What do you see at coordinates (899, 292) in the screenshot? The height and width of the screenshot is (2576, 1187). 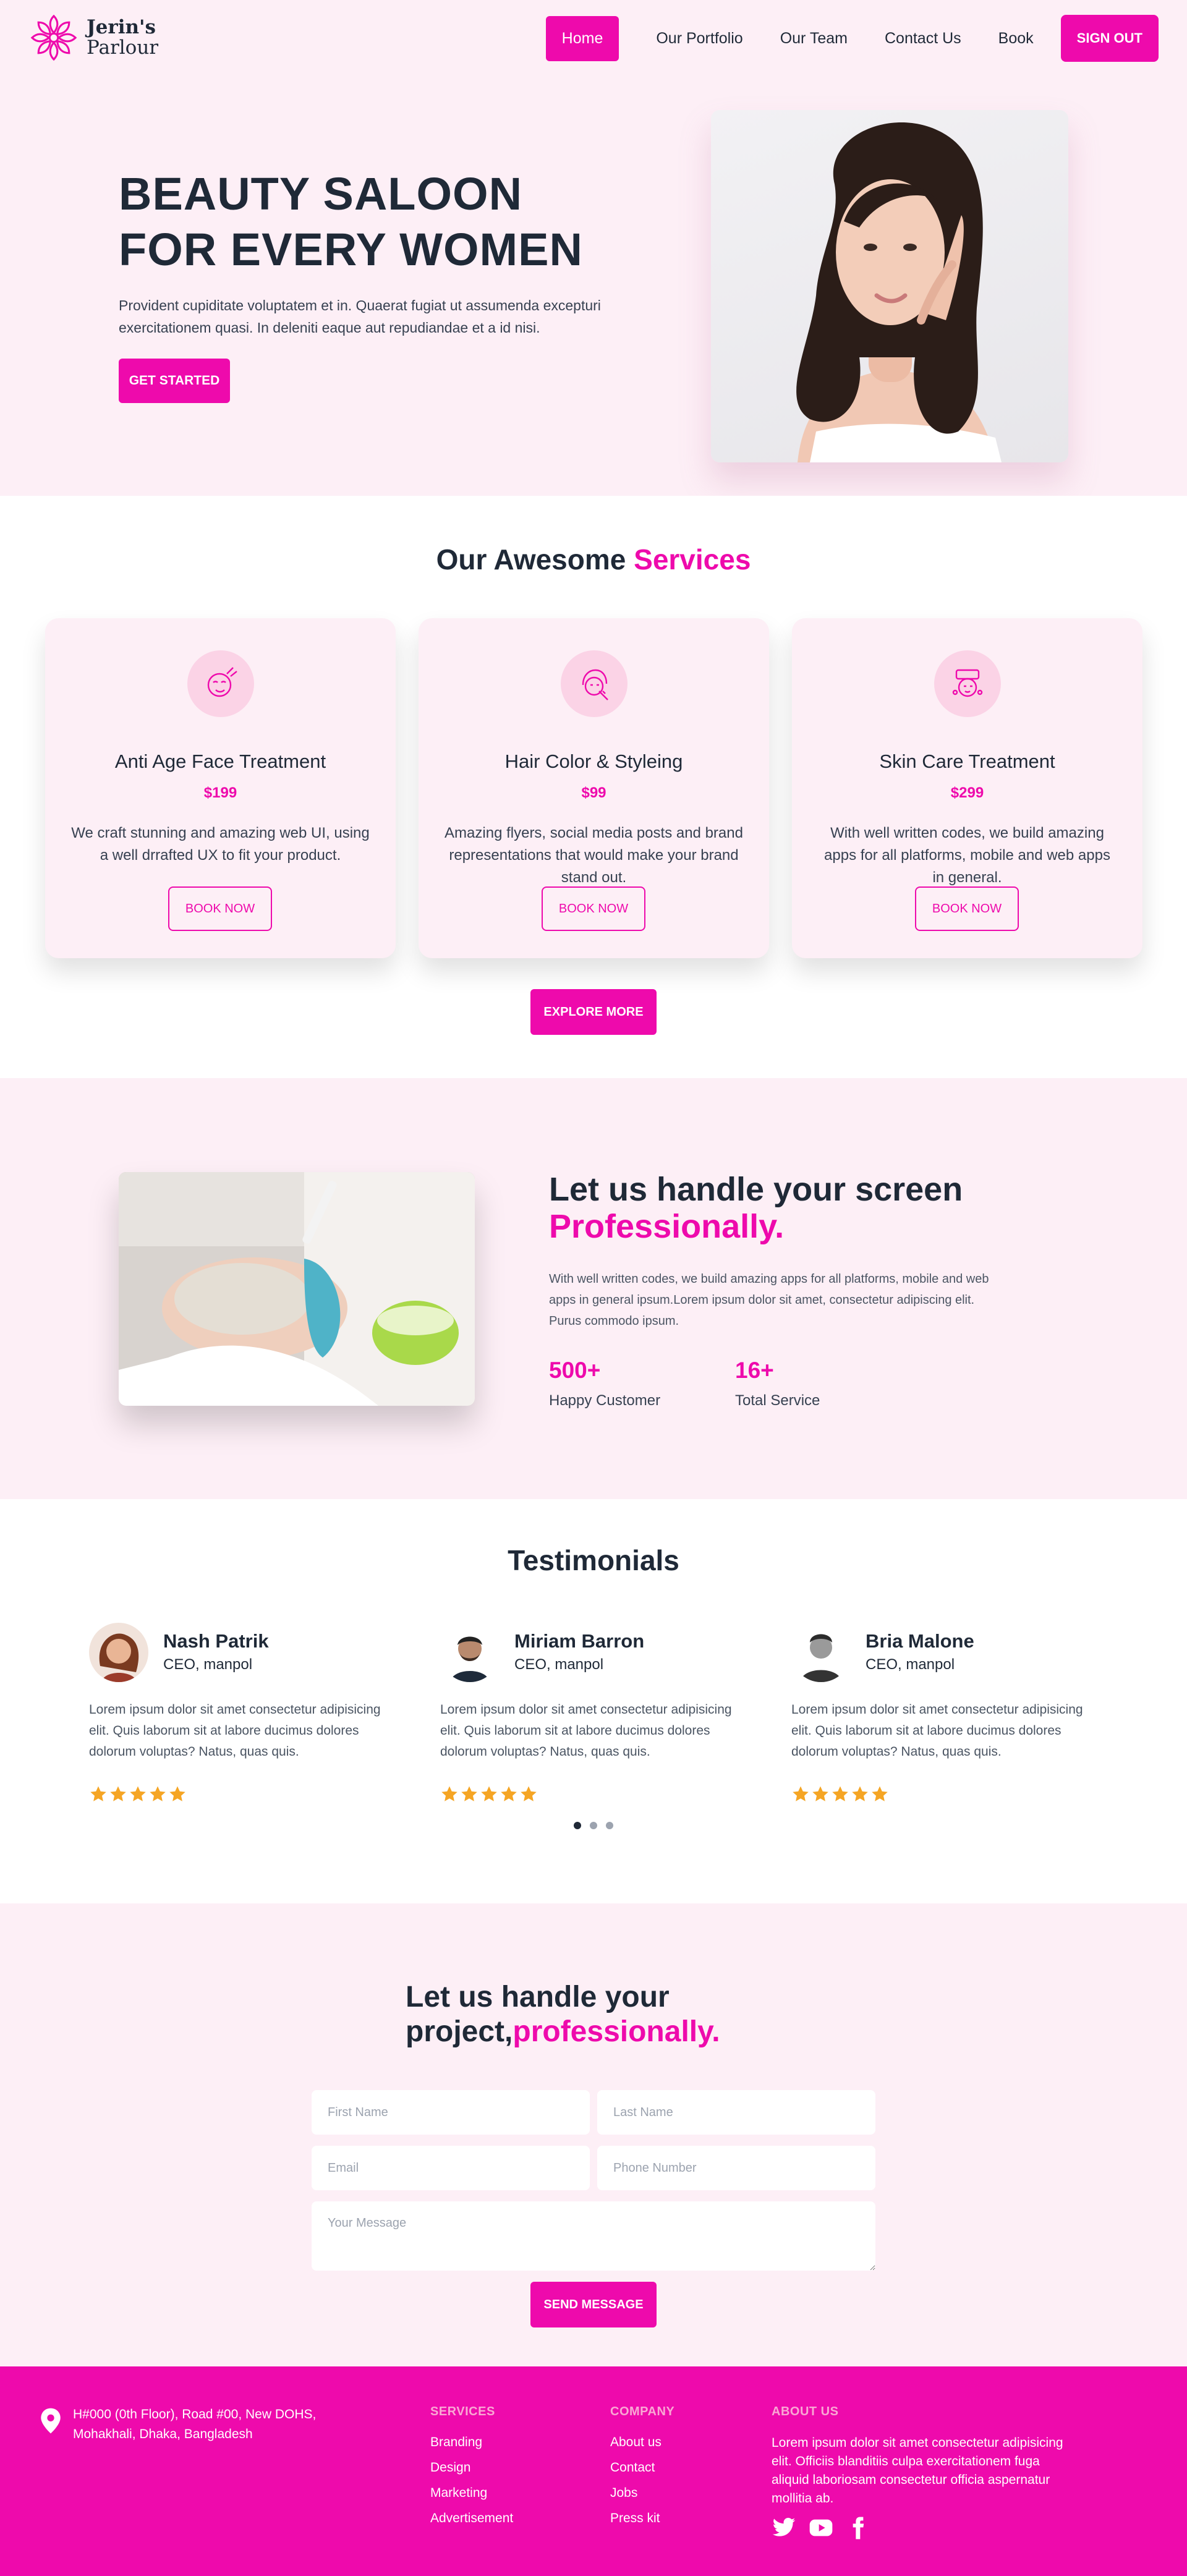 I see `hero-model-illustration` at bounding box center [899, 292].